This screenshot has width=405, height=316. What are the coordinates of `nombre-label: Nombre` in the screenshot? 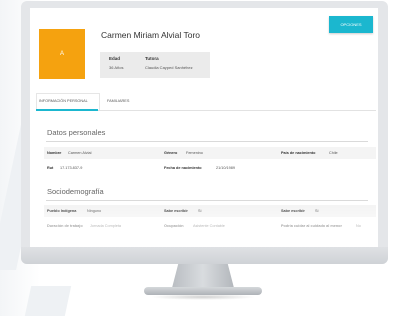 It's located at (54, 153).